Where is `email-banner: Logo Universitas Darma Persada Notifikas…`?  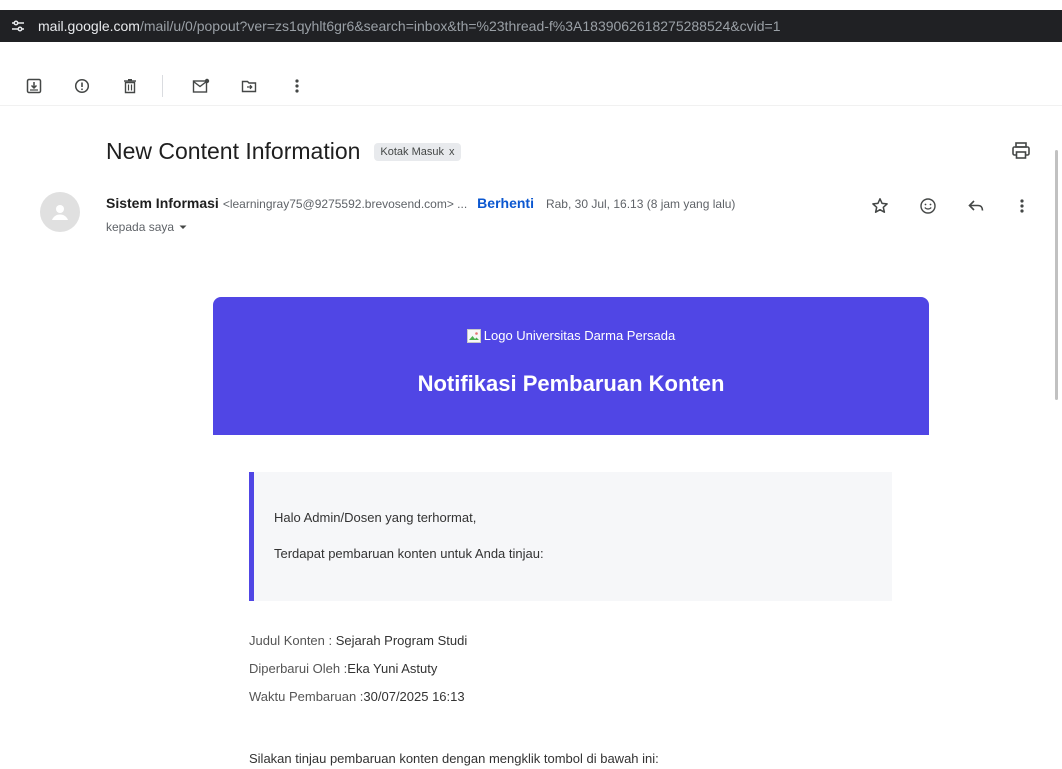 email-banner: Logo Universitas Darma Persada Notifikas… is located at coordinates (571, 366).